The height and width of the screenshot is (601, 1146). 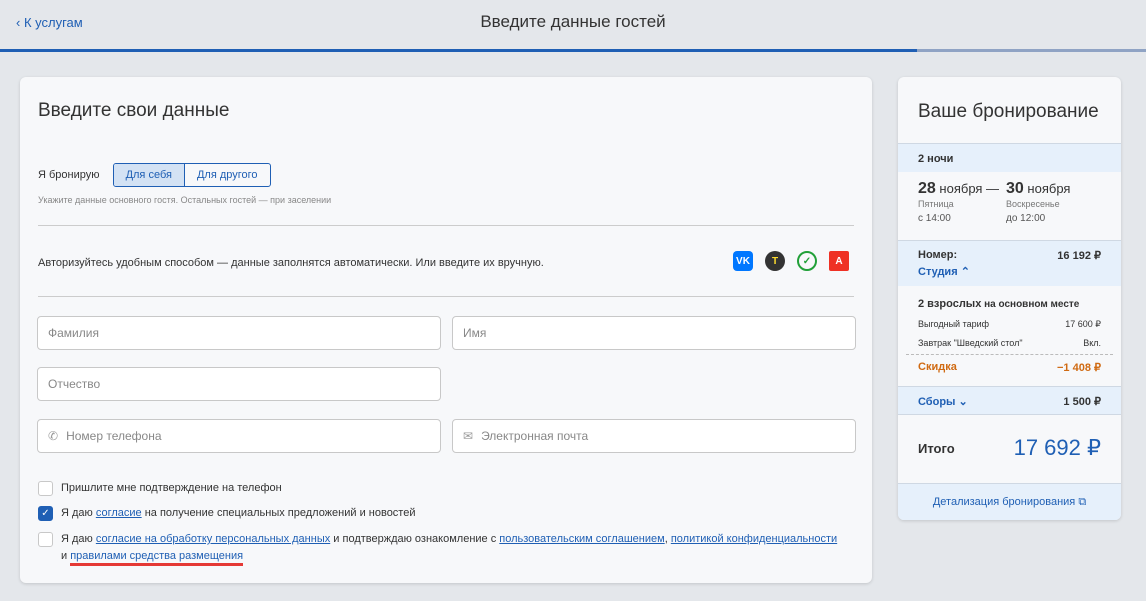 I want to click on personal-data-checkbox, so click(x=45, y=539).